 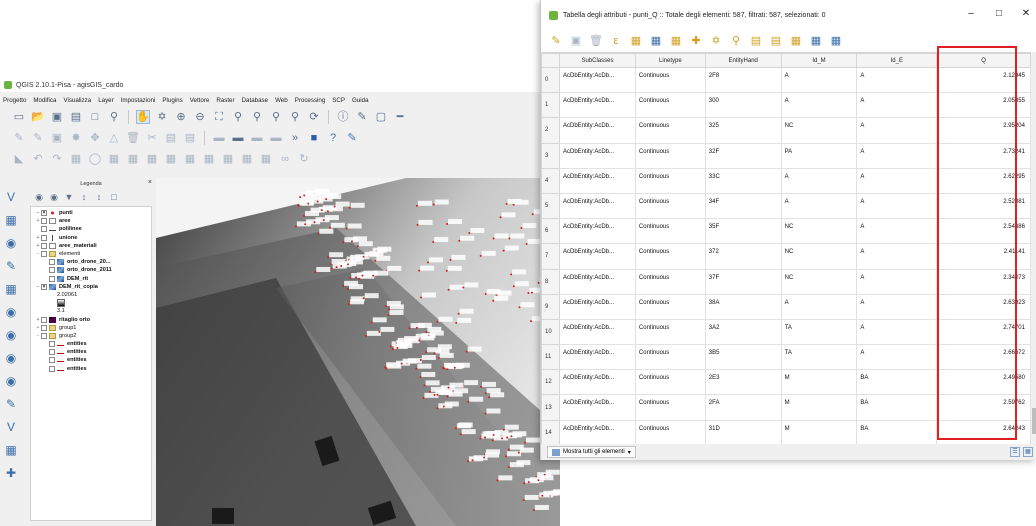 What do you see at coordinates (983, 105) in the screenshot?
I see `cell-q: 2.05855` at bounding box center [983, 105].